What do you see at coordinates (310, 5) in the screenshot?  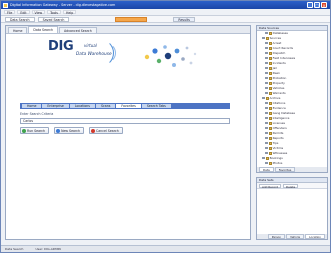 I see `minimize-button: _` at bounding box center [310, 5].